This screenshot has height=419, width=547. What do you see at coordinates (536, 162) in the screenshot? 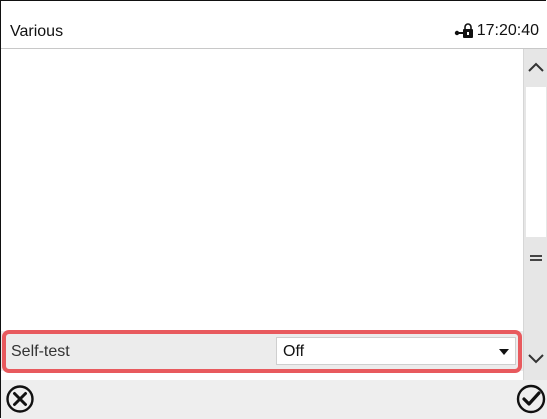
I see `scroll-thumb` at bounding box center [536, 162].